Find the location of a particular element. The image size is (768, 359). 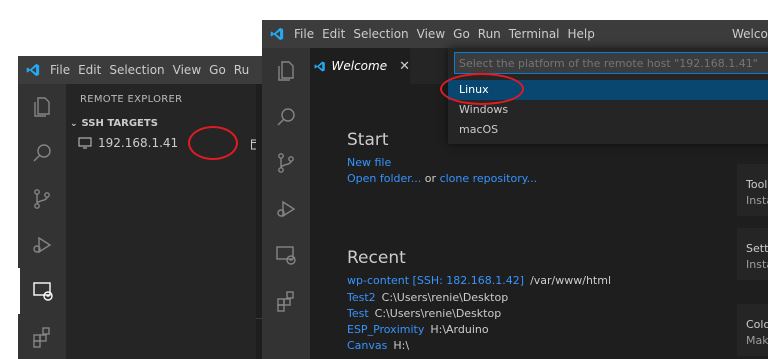

recent-item: Test2 C:\Users\renie\Desktop is located at coordinates (427, 297).